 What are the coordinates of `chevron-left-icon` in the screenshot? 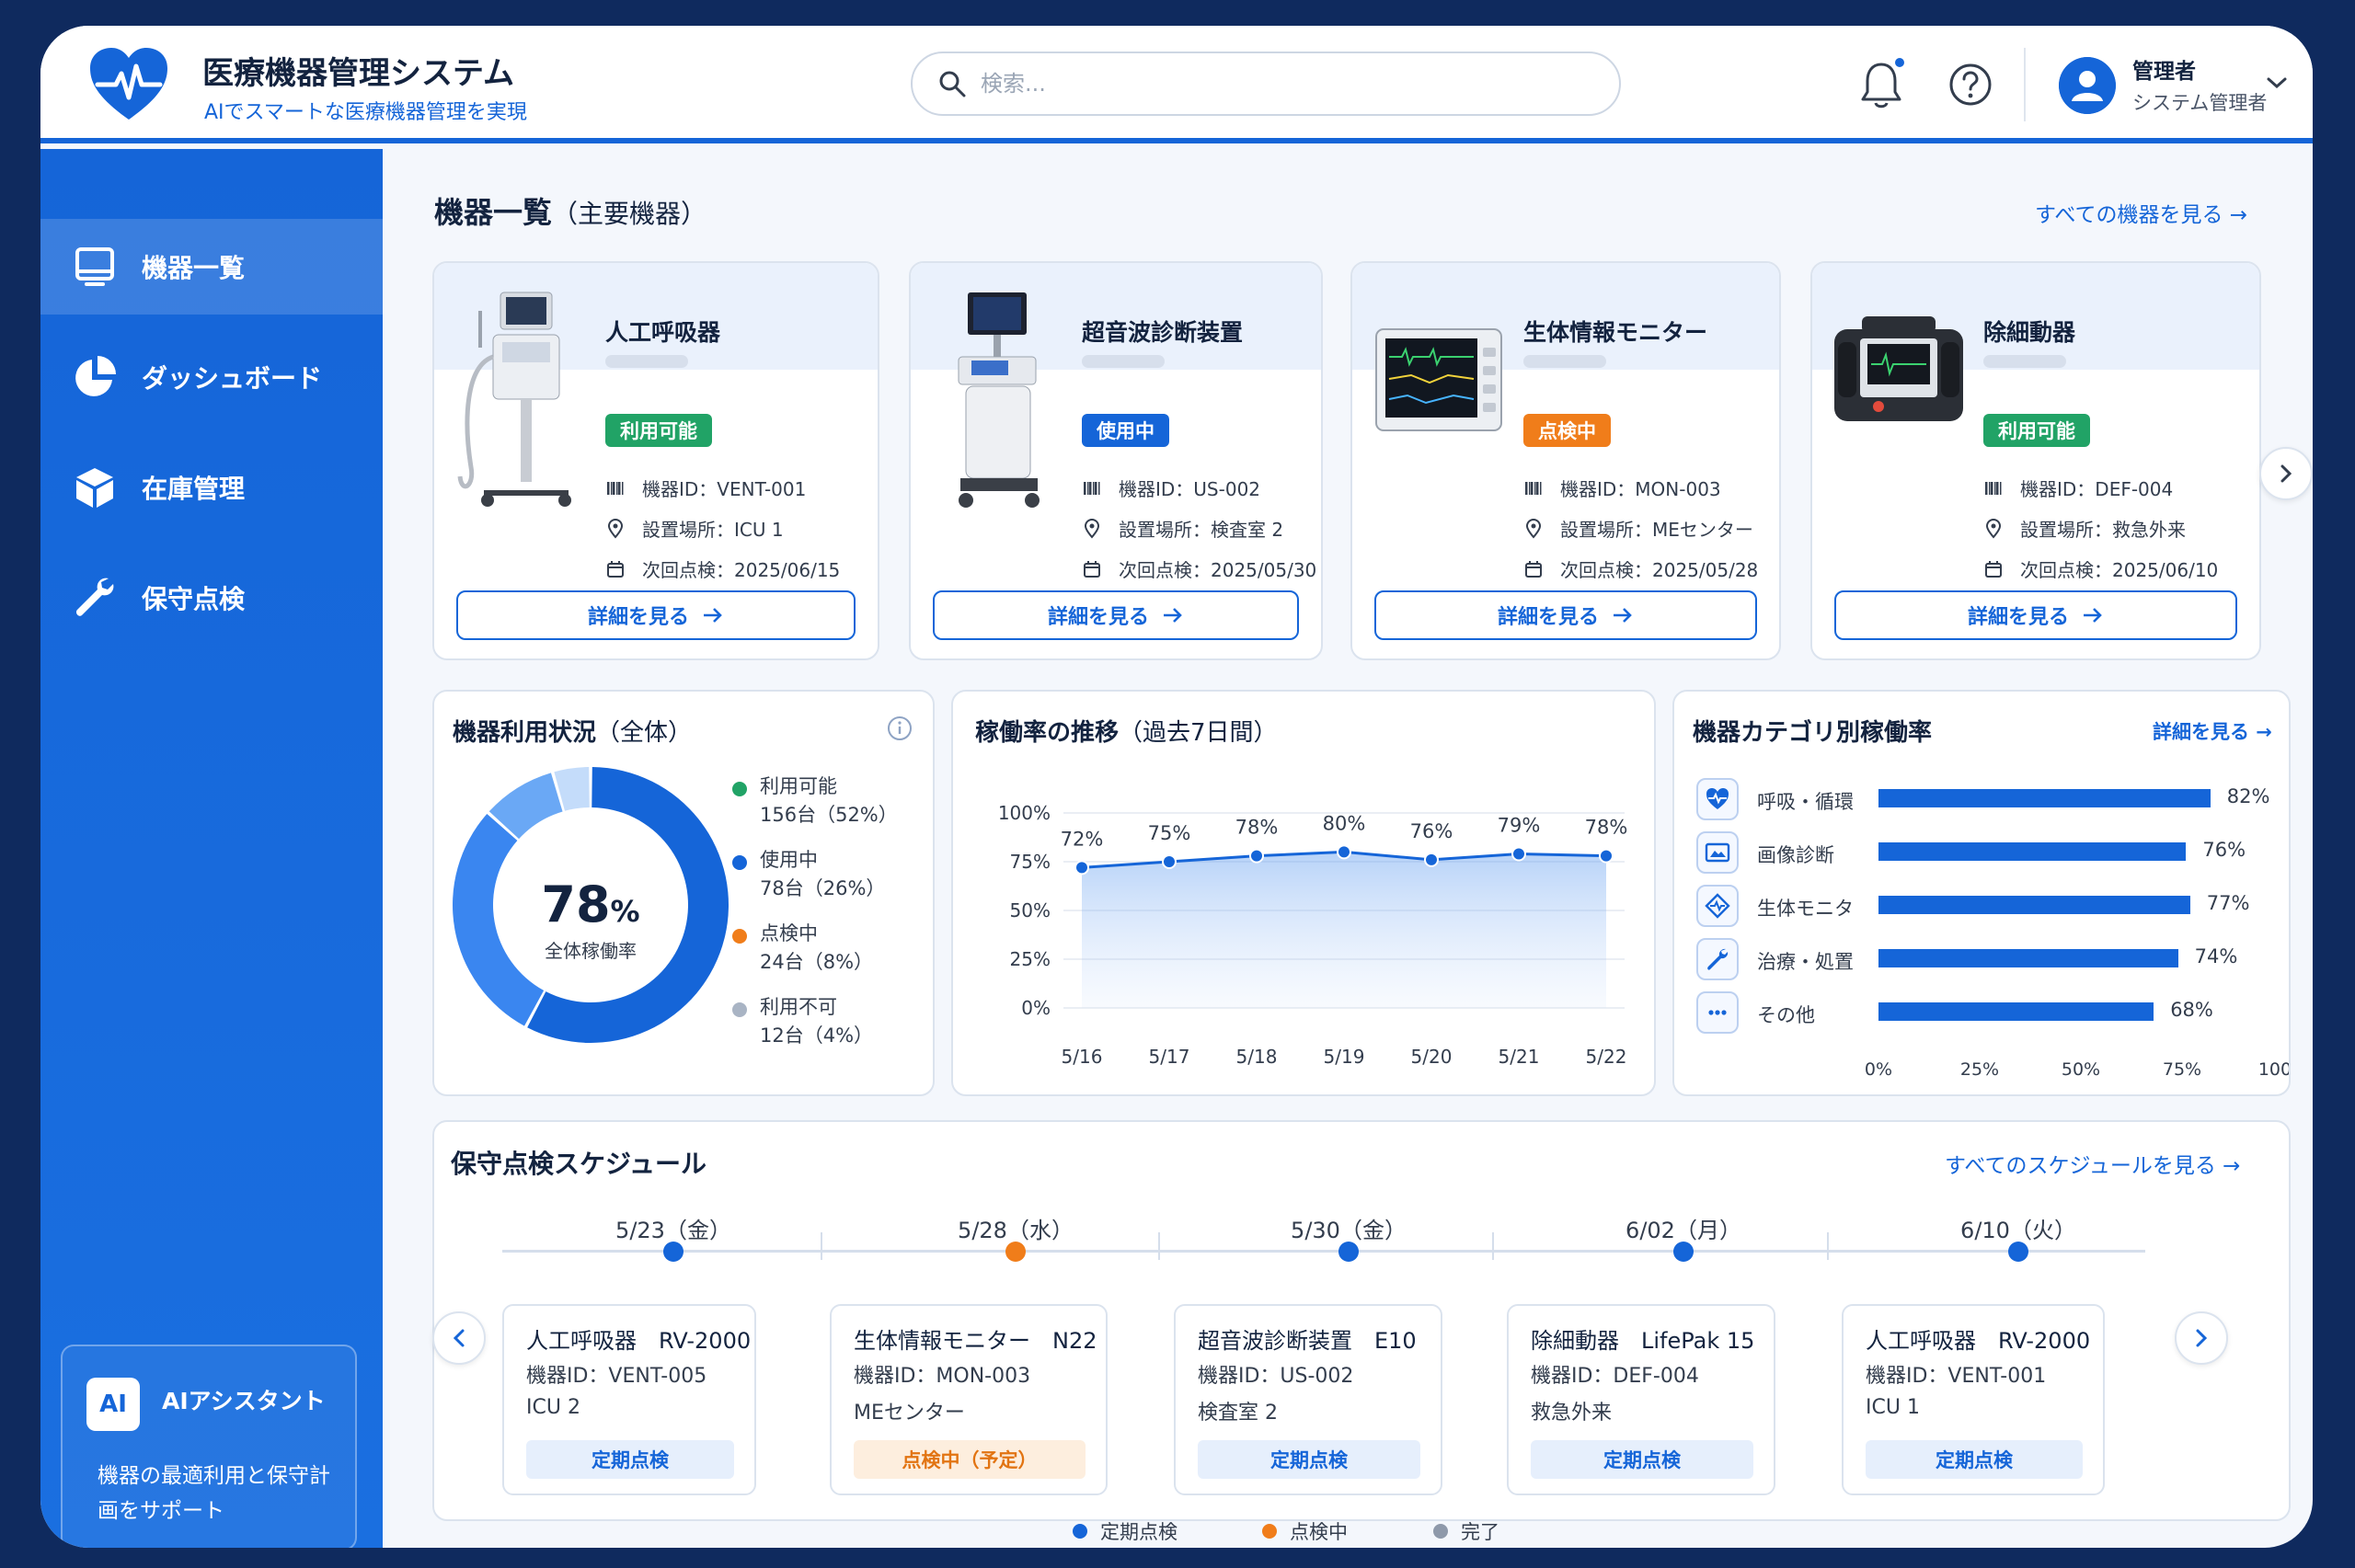 It's located at (459, 1338).